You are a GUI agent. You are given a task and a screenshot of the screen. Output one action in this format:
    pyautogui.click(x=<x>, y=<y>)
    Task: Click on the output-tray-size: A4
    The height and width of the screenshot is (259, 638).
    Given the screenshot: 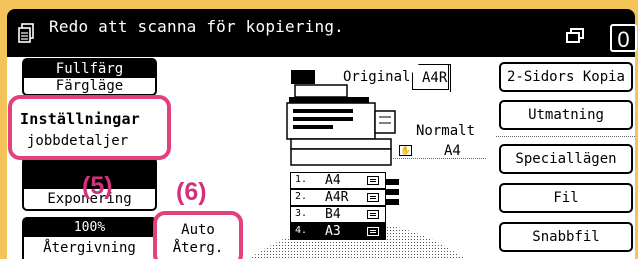 What is the action you would take?
    pyautogui.click(x=452, y=151)
    